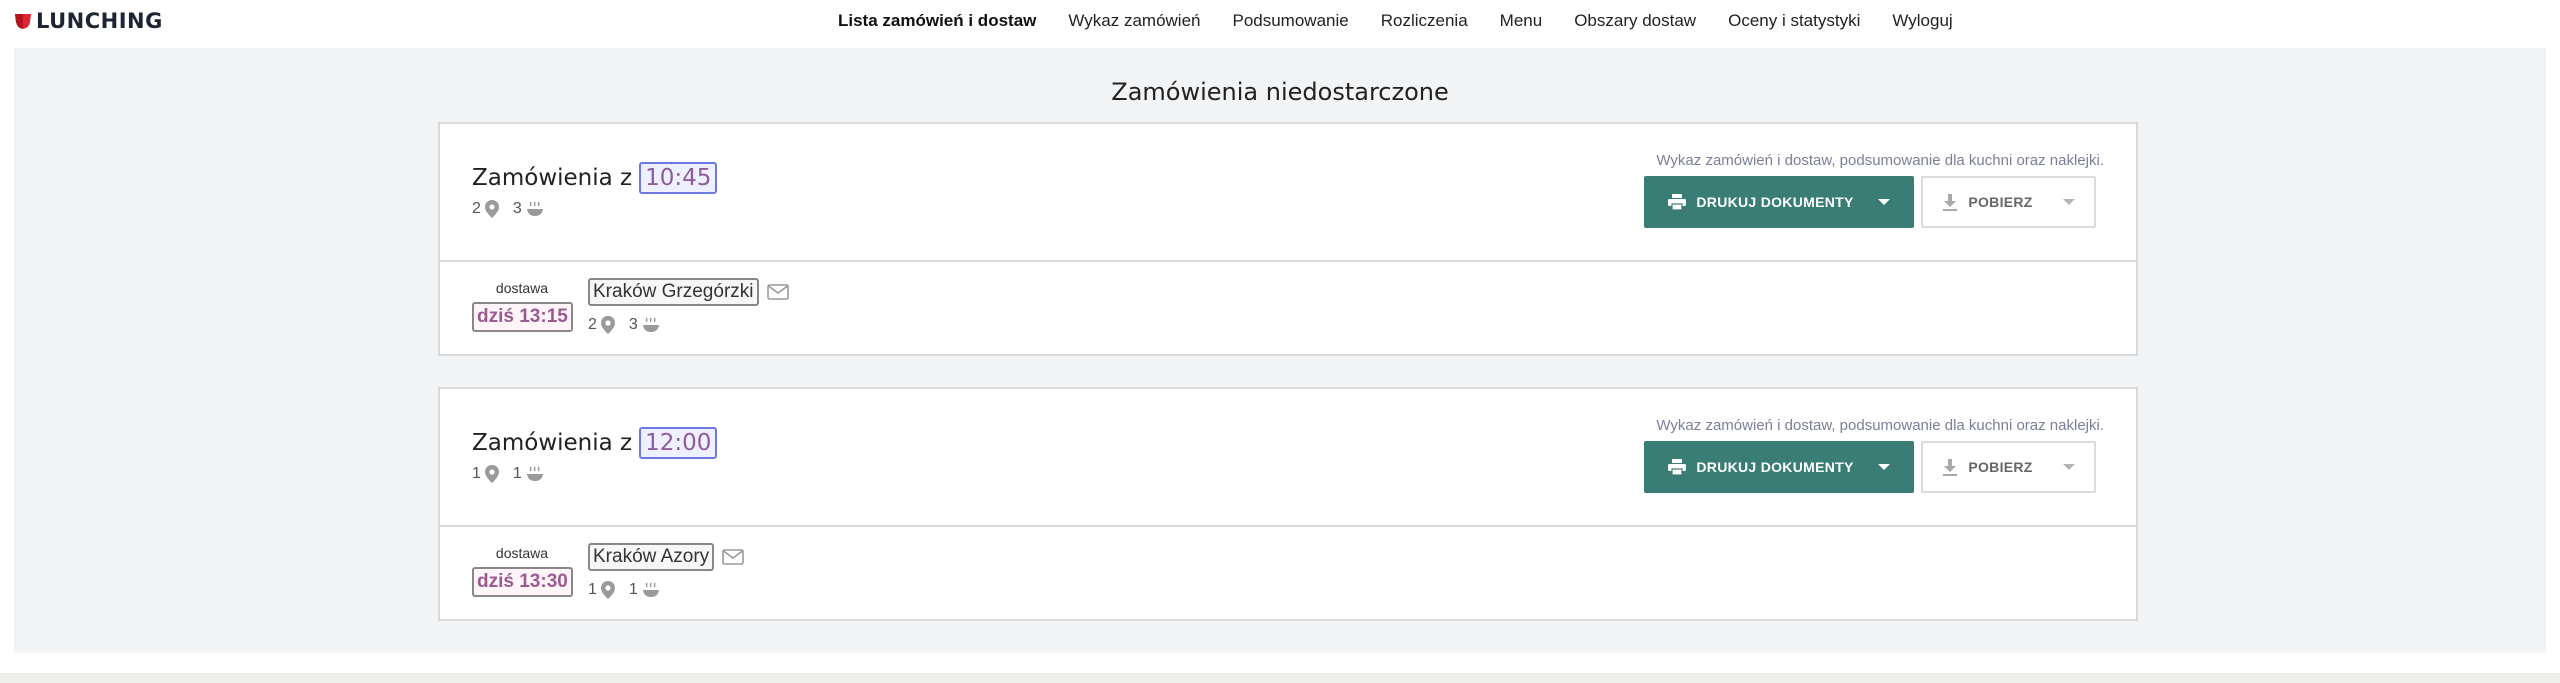 This screenshot has width=2560, height=683. I want to click on order-group-stats: 1 1, so click(508, 474).